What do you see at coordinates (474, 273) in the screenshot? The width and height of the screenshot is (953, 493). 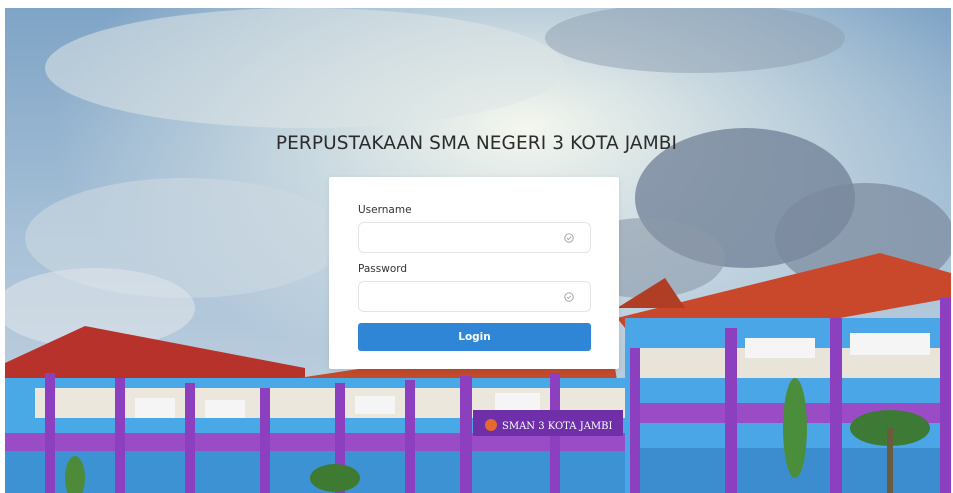 I see `login-card: Username Password Login` at bounding box center [474, 273].